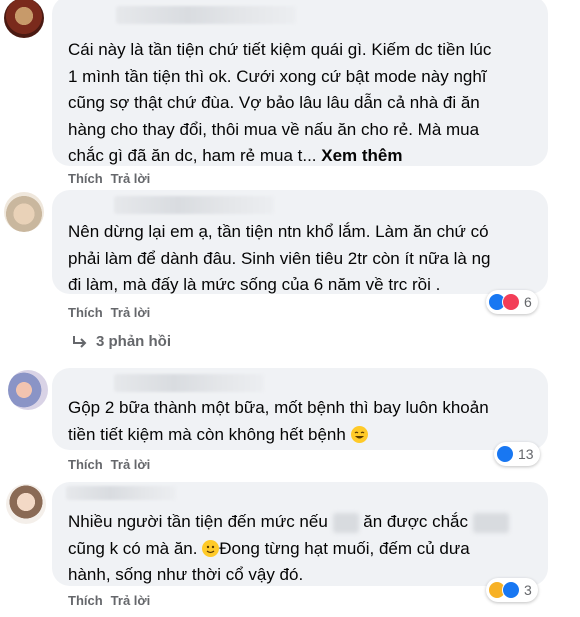  I want to click on view-replies-link: 3 phản hồi, so click(121, 341).